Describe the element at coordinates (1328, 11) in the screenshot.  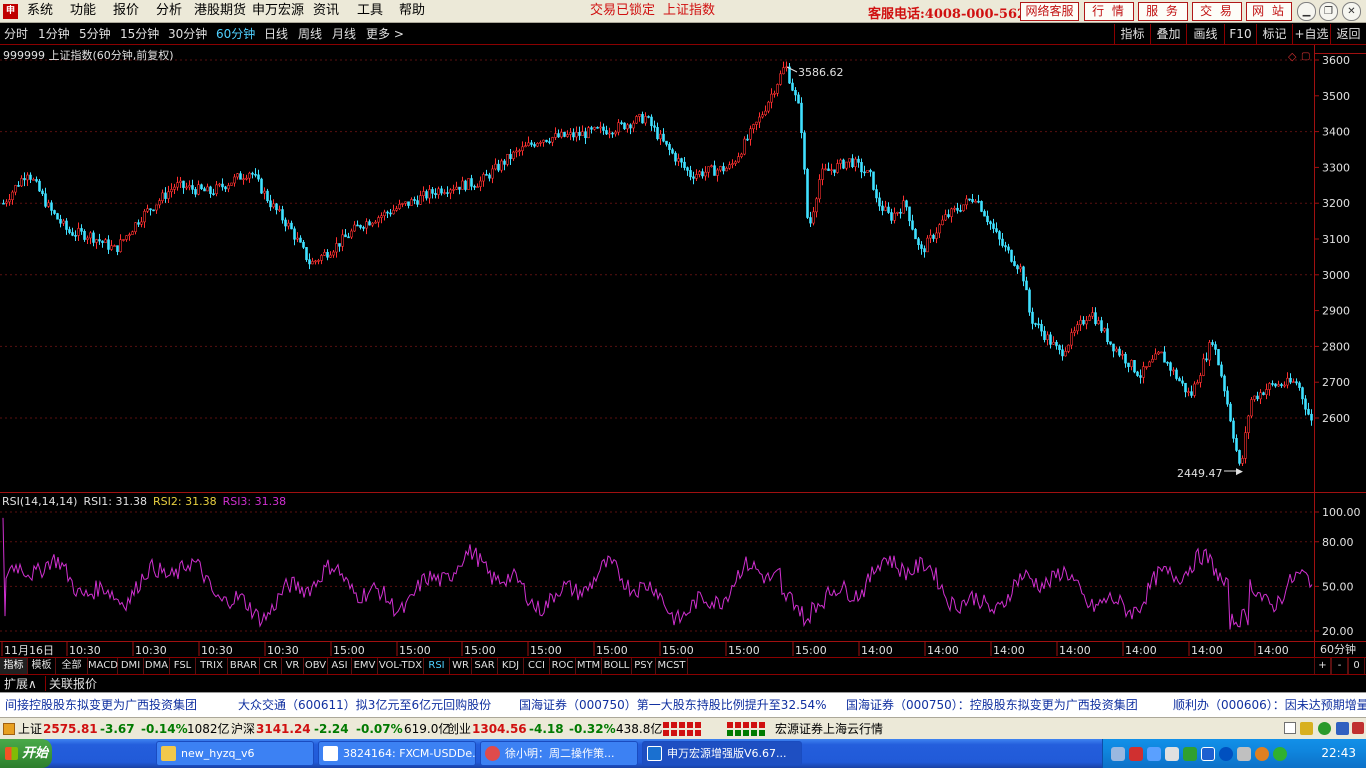
I see `restore-icon: ❐` at that location.